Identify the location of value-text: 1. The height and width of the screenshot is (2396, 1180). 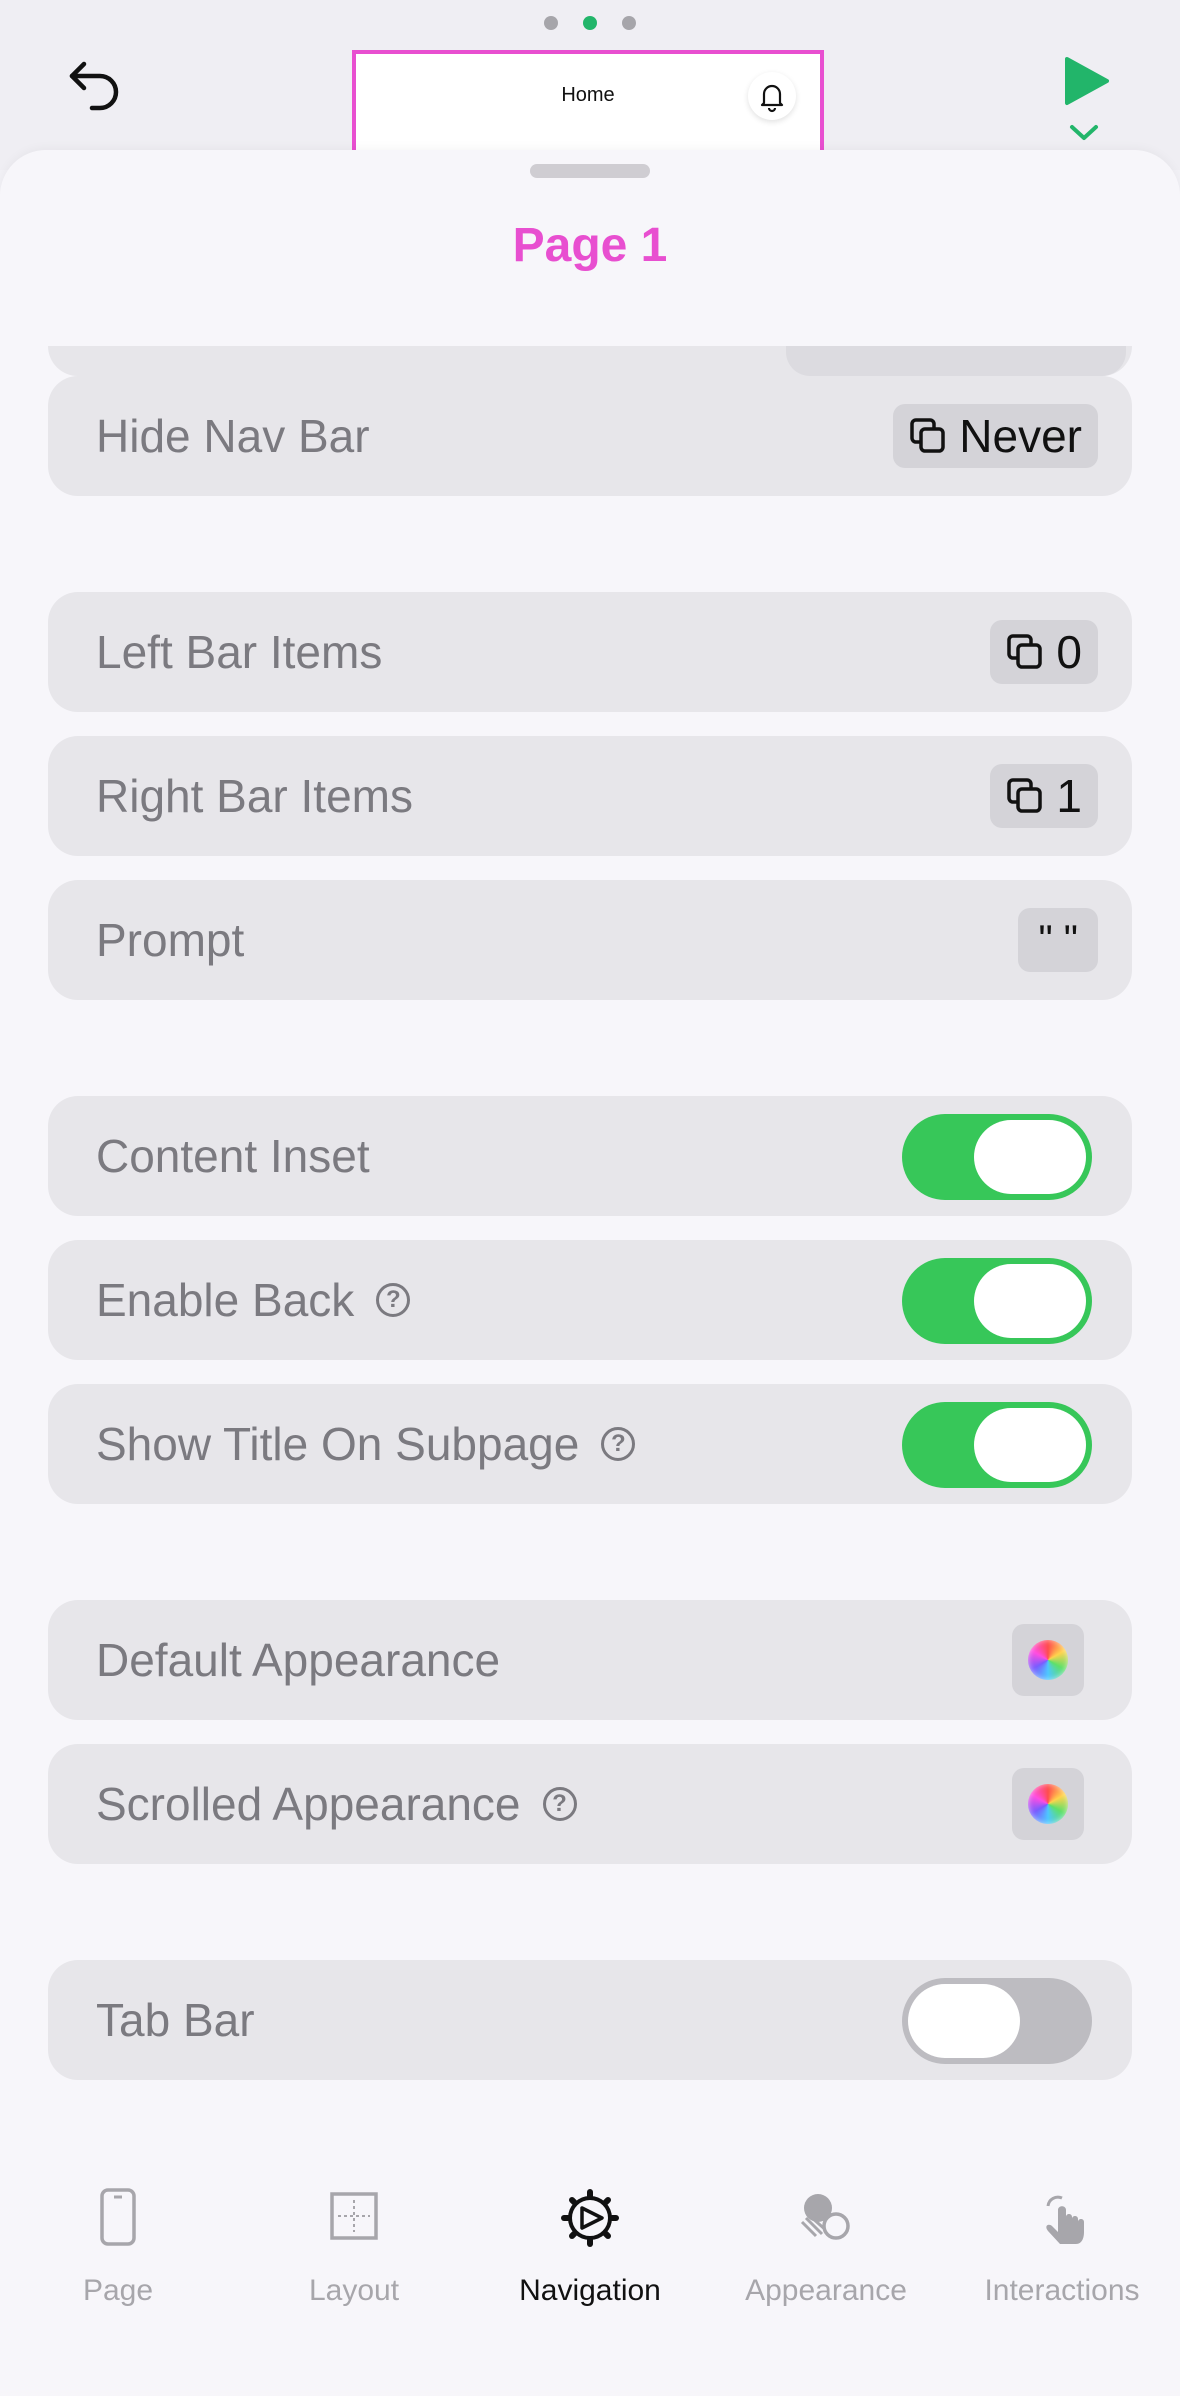
(1069, 796).